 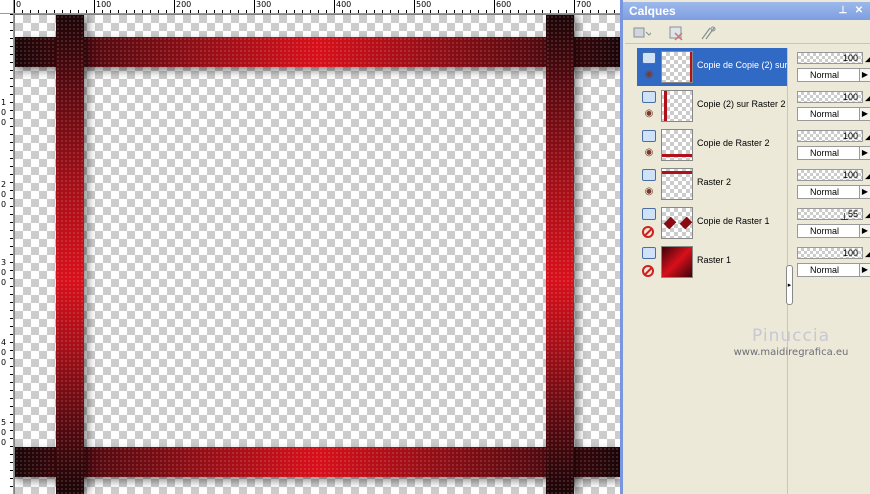 What do you see at coordinates (317, 52) in the screenshot?
I see `frame-top-bar` at bounding box center [317, 52].